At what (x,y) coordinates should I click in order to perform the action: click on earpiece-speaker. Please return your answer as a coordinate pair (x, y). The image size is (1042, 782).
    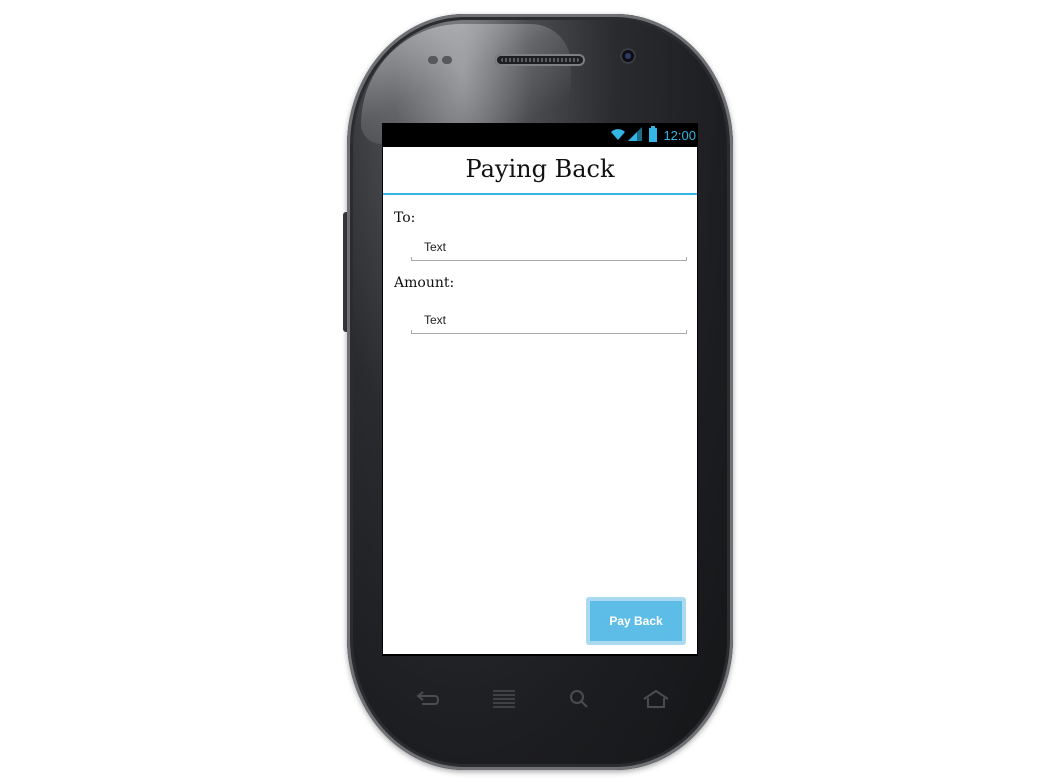
    Looking at the image, I should click on (540, 60).